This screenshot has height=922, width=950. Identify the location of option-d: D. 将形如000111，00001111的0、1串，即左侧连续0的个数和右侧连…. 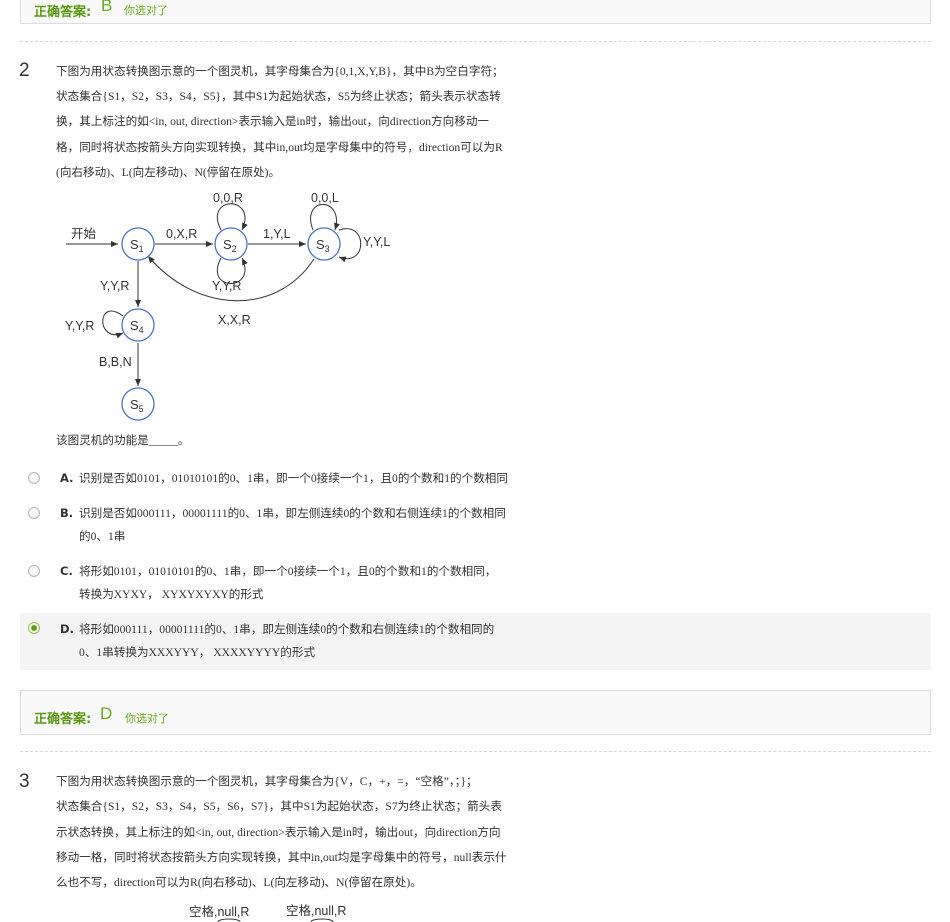
(475, 641).